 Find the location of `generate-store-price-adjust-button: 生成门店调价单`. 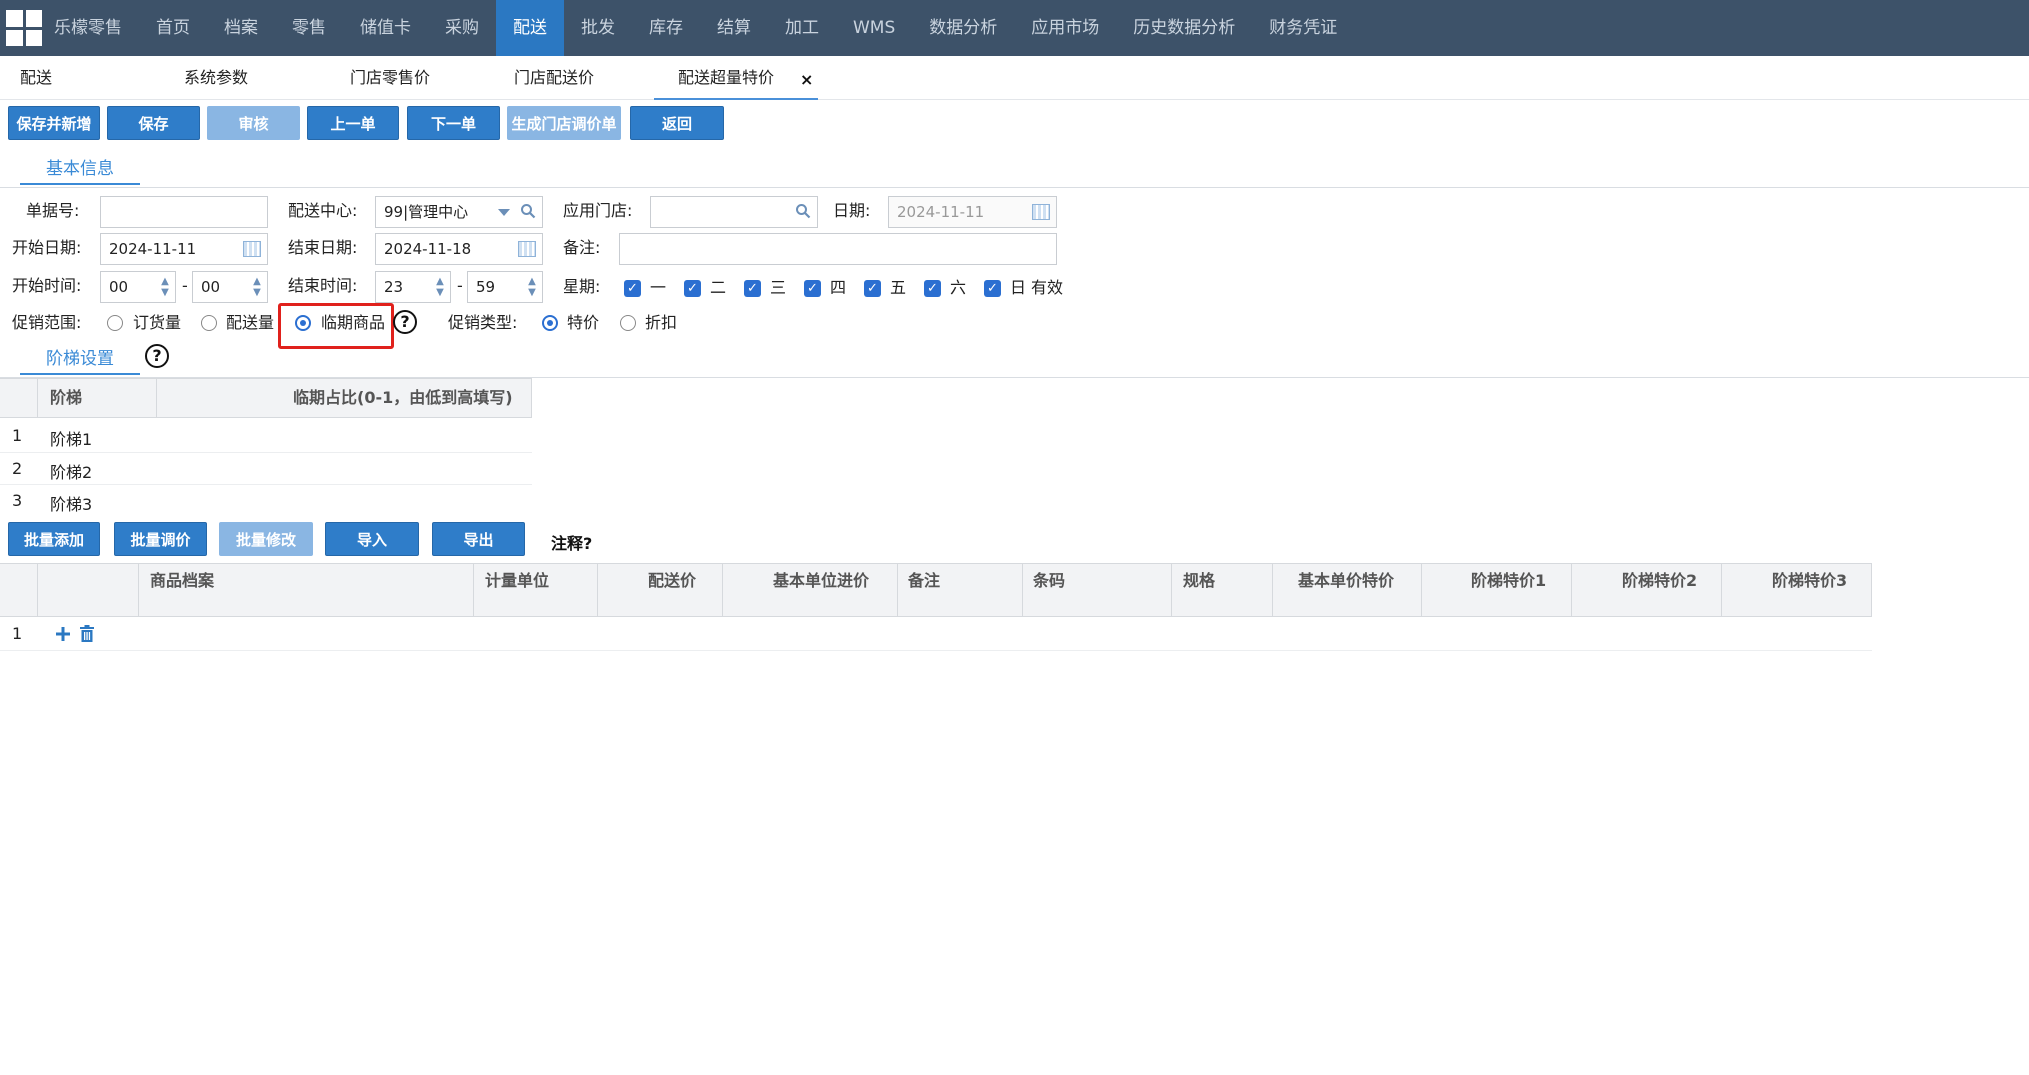

generate-store-price-adjust-button: 生成门店调价单 is located at coordinates (564, 123).